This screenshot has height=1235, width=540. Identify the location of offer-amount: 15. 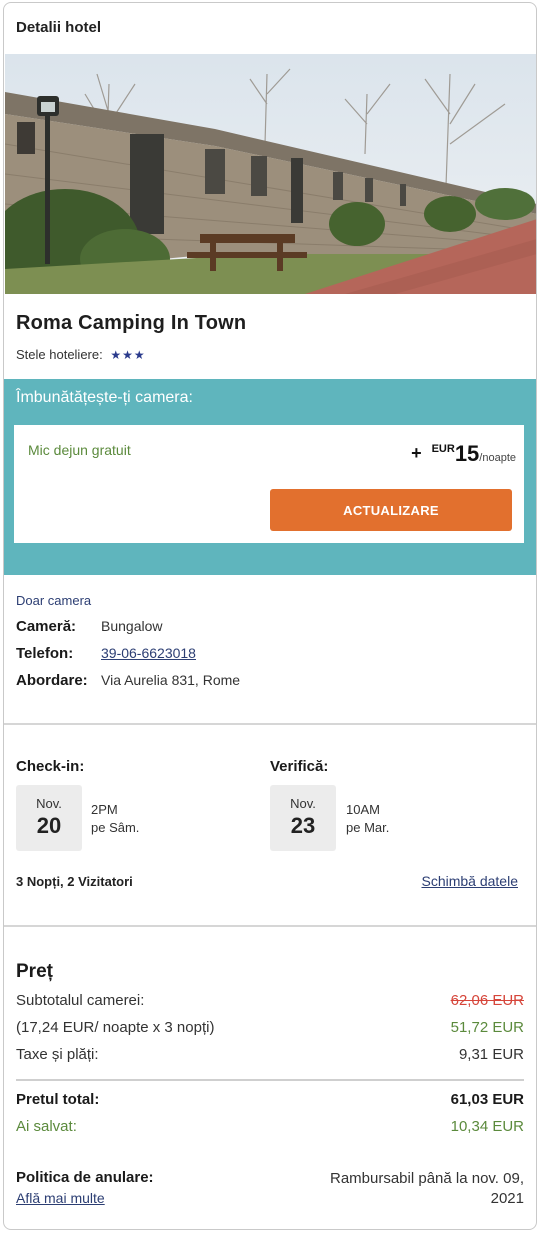
(467, 453).